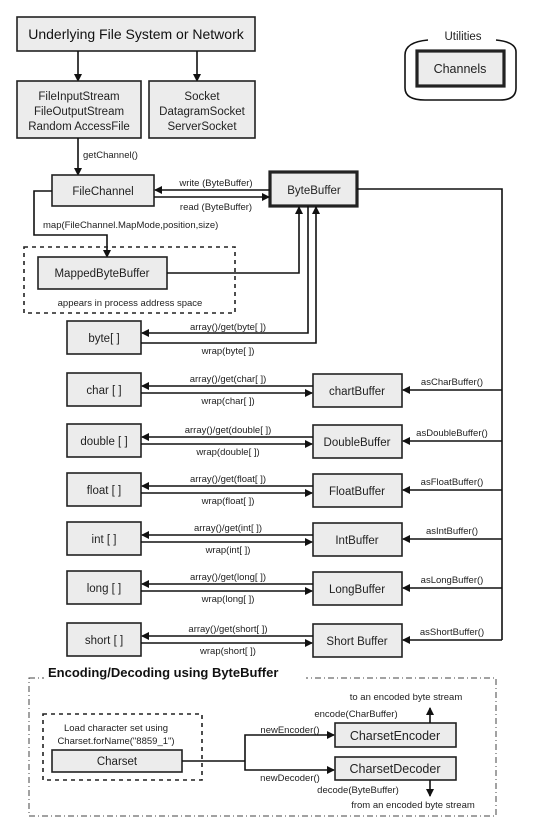 The width and height of the screenshot is (558, 828). I want to click on longbuffer-wrap-label: wrap(long[ ]), so click(228, 599).